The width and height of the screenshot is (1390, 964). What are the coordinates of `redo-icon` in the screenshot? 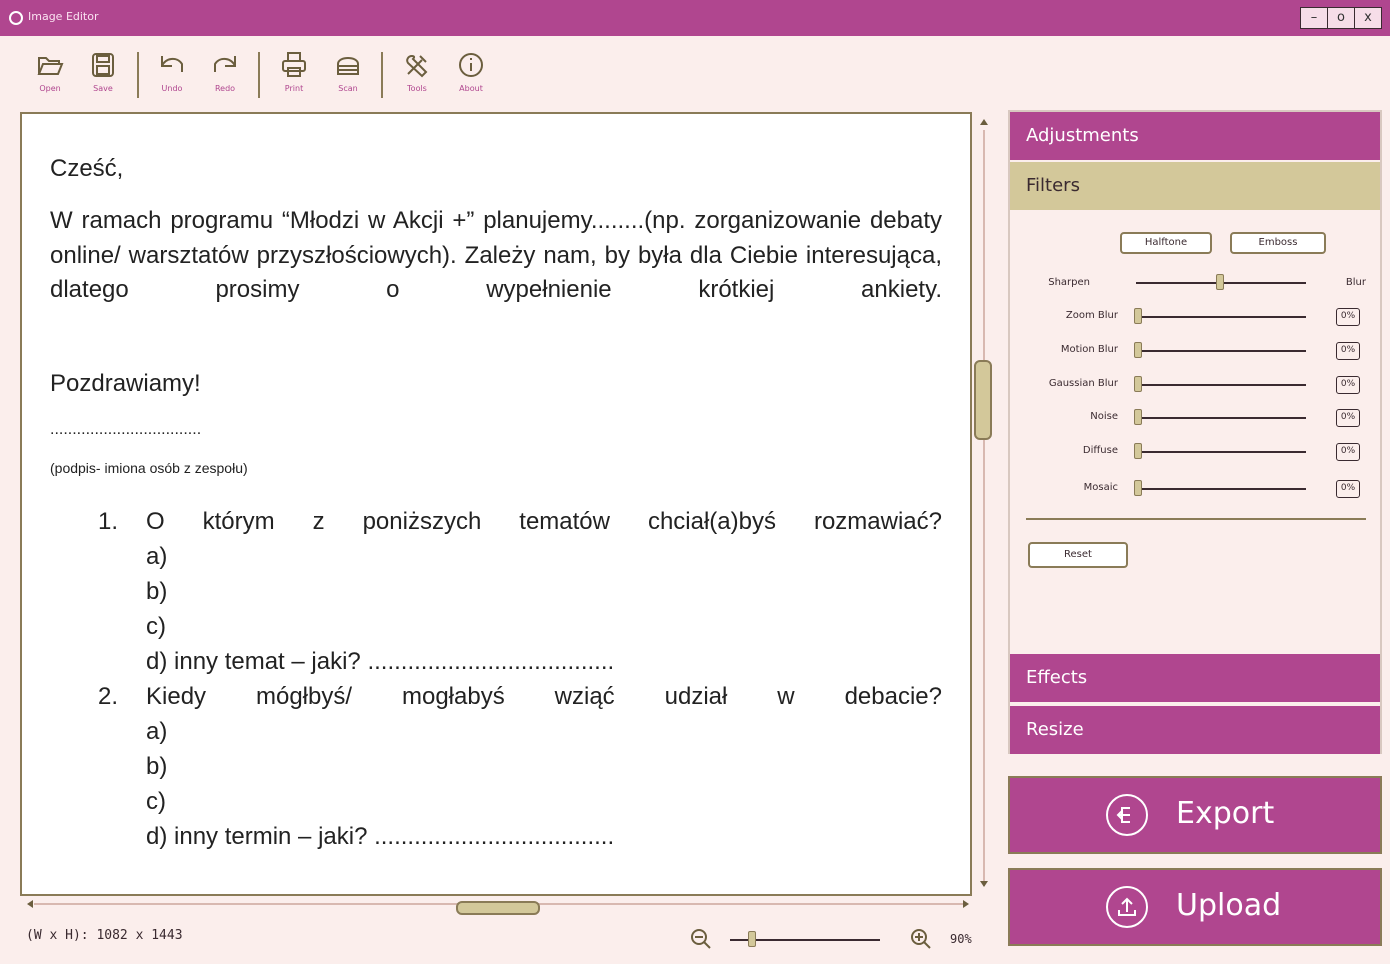 It's located at (225, 64).